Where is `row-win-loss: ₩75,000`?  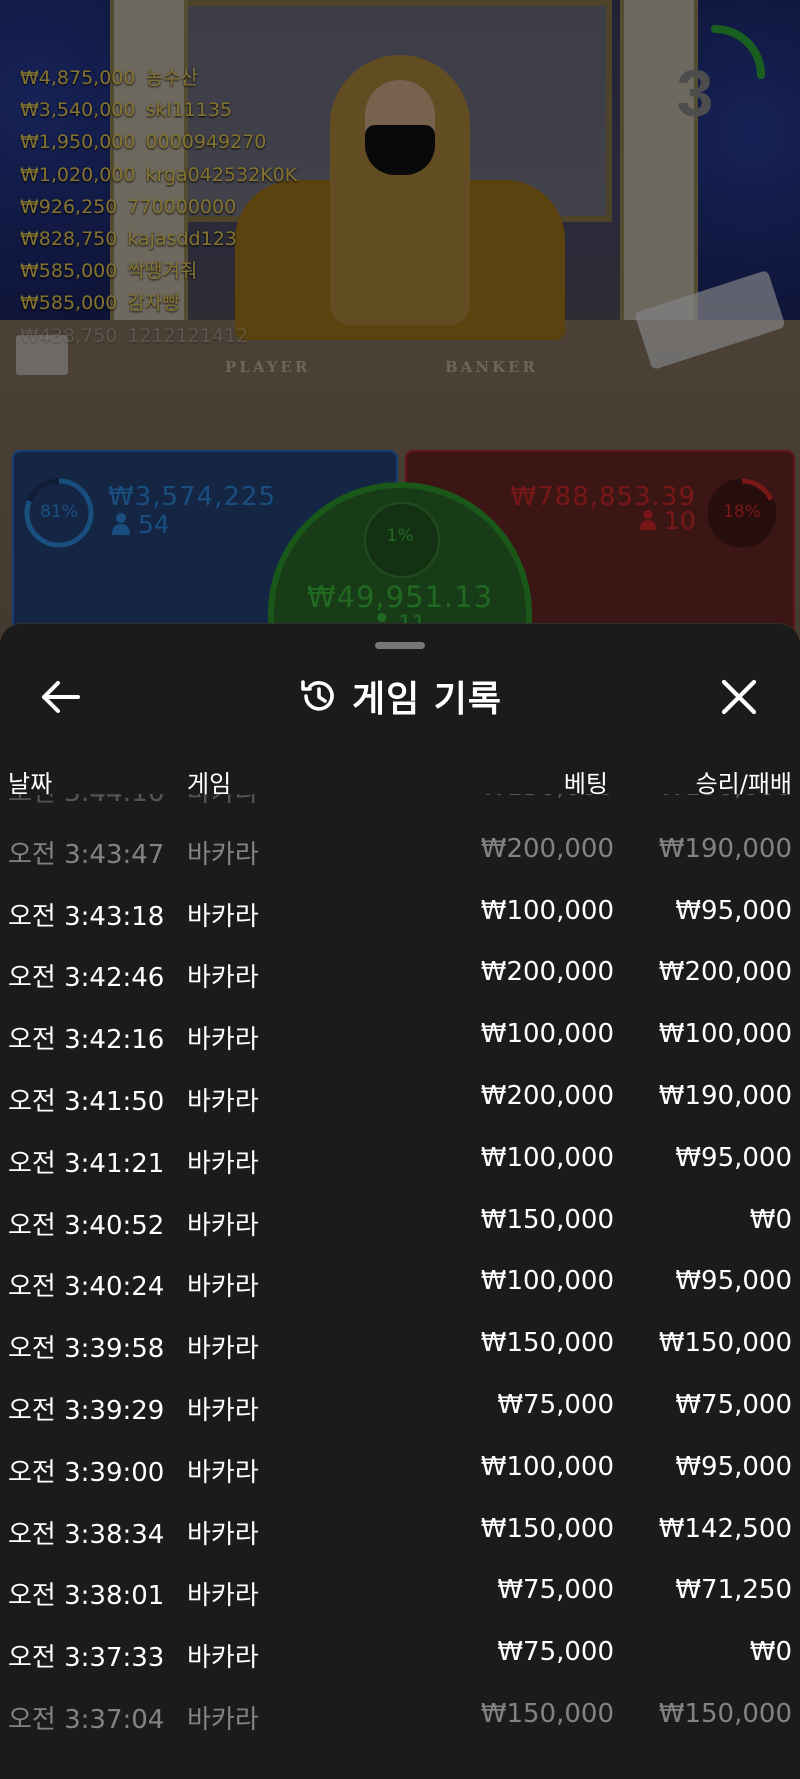
row-win-loss: ₩75,000 is located at coordinates (733, 1405).